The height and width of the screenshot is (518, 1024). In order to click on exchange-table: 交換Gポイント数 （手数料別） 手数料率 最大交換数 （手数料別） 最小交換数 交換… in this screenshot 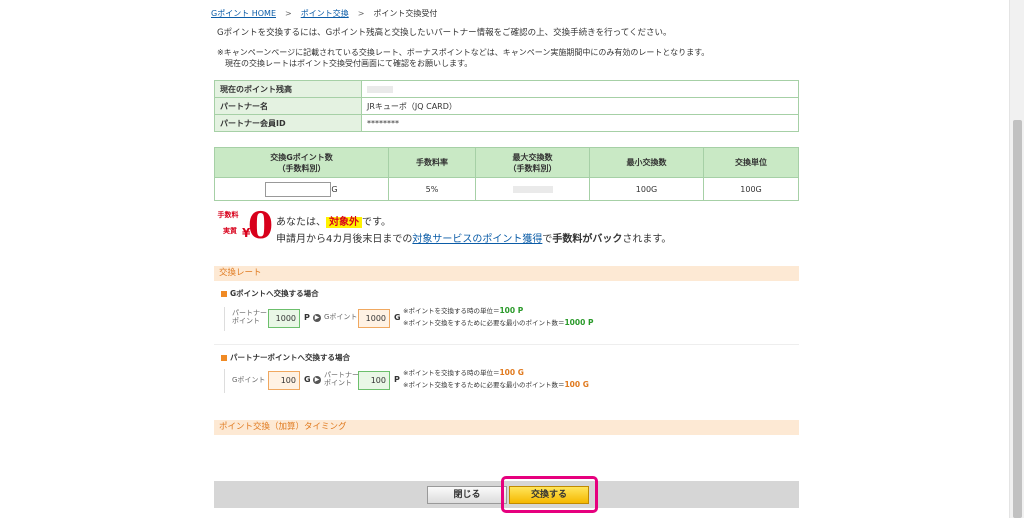, I will do `click(506, 174)`.